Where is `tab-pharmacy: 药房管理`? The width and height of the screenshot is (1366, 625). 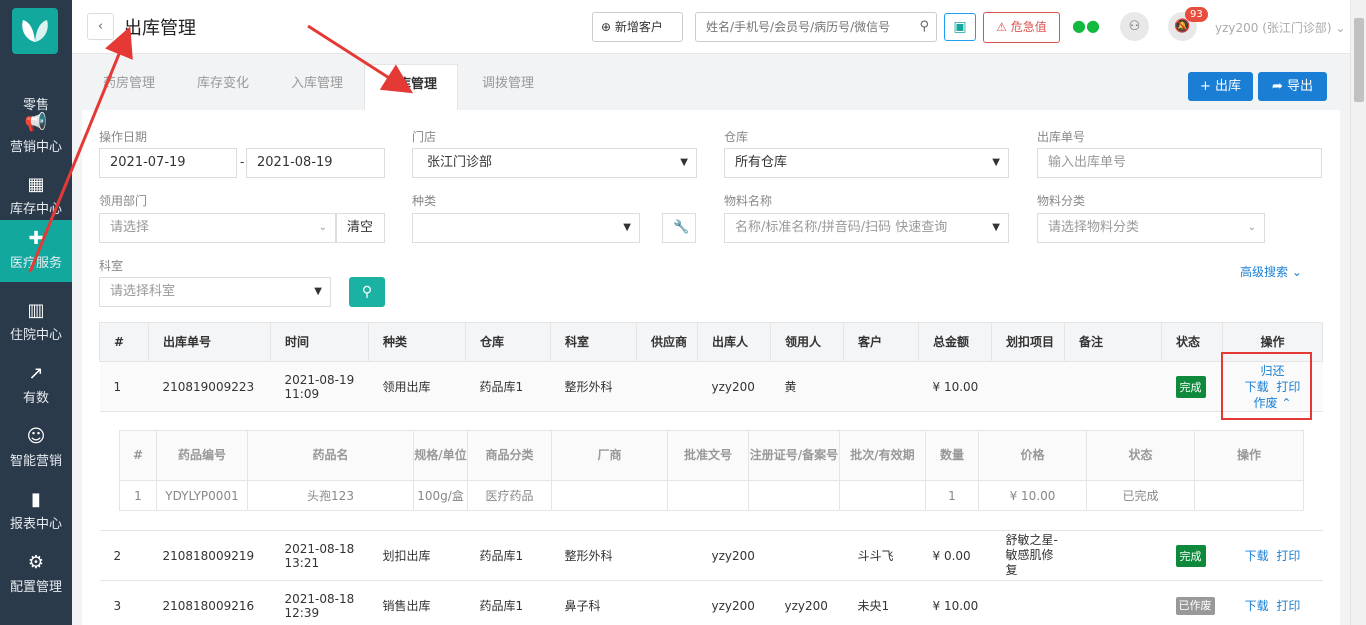
tab-pharmacy: 药房管理 is located at coordinates (129, 87).